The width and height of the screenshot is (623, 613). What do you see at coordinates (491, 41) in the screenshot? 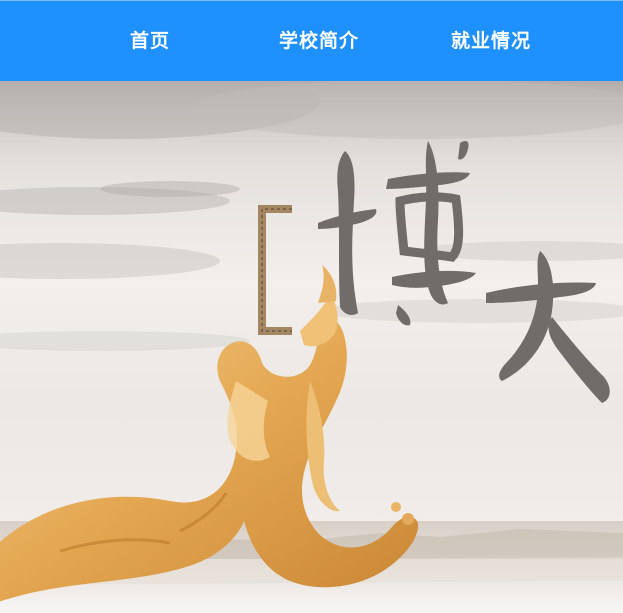
I see `nav-item-employment: 就业情况` at bounding box center [491, 41].